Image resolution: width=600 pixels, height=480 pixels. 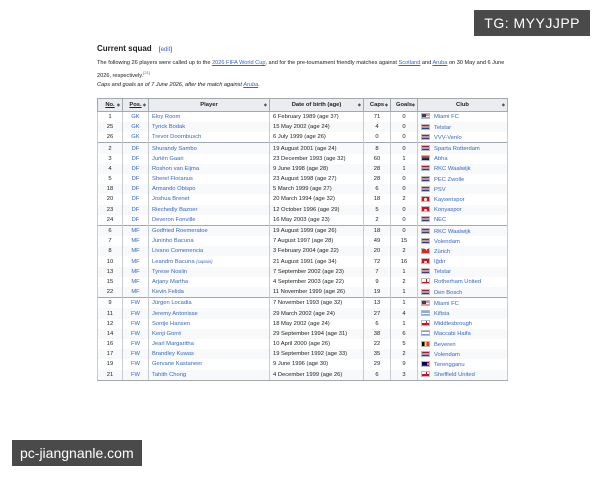 I want to click on player-link: Roshon van Eijma, so click(x=175, y=169).